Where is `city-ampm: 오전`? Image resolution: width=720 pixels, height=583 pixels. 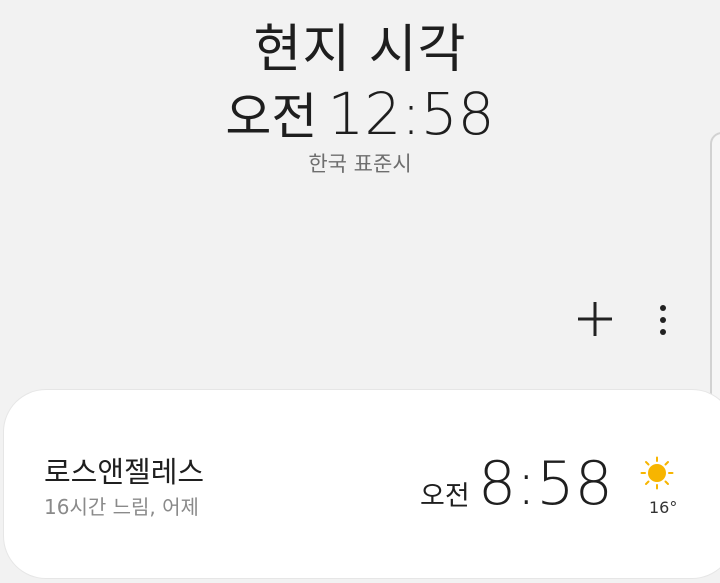
city-ampm: 오전 is located at coordinates (445, 496).